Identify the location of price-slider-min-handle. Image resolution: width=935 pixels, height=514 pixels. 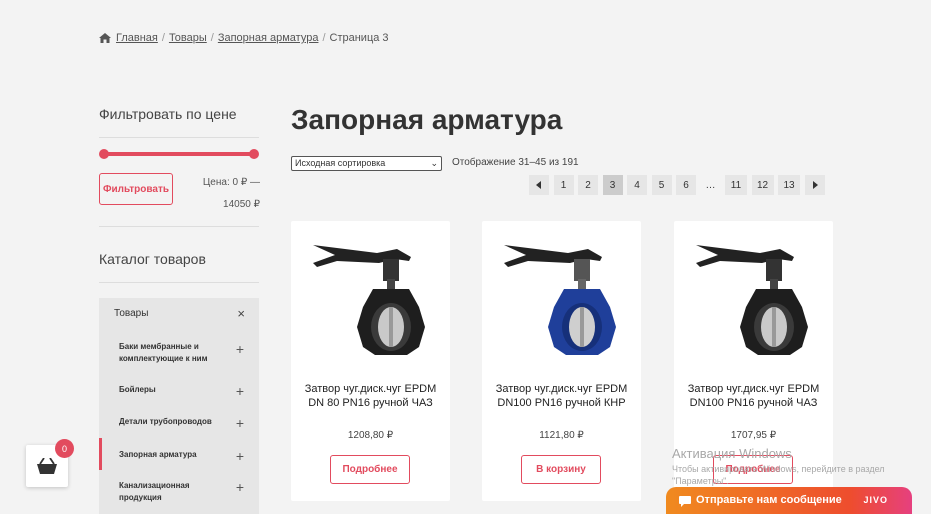
(104, 154).